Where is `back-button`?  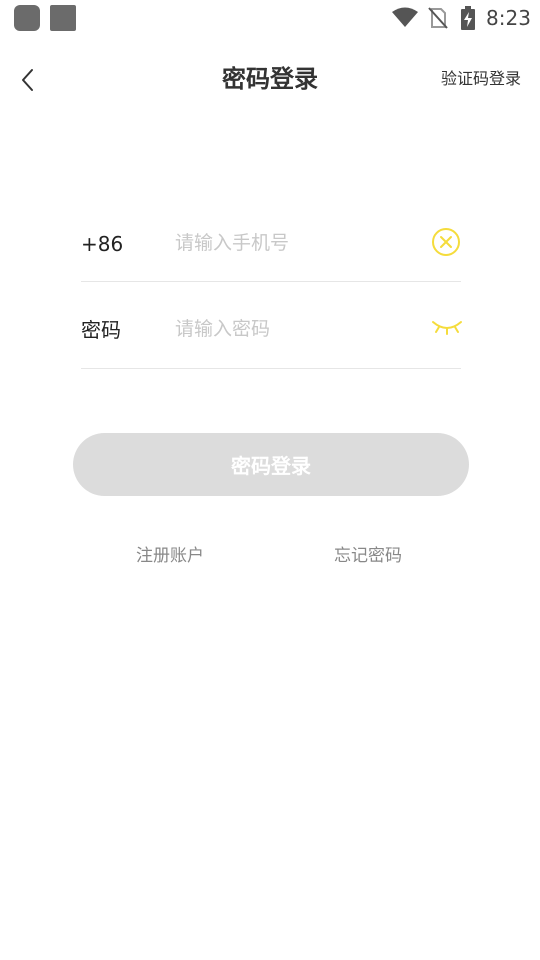 back-button is located at coordinates (28, 80).